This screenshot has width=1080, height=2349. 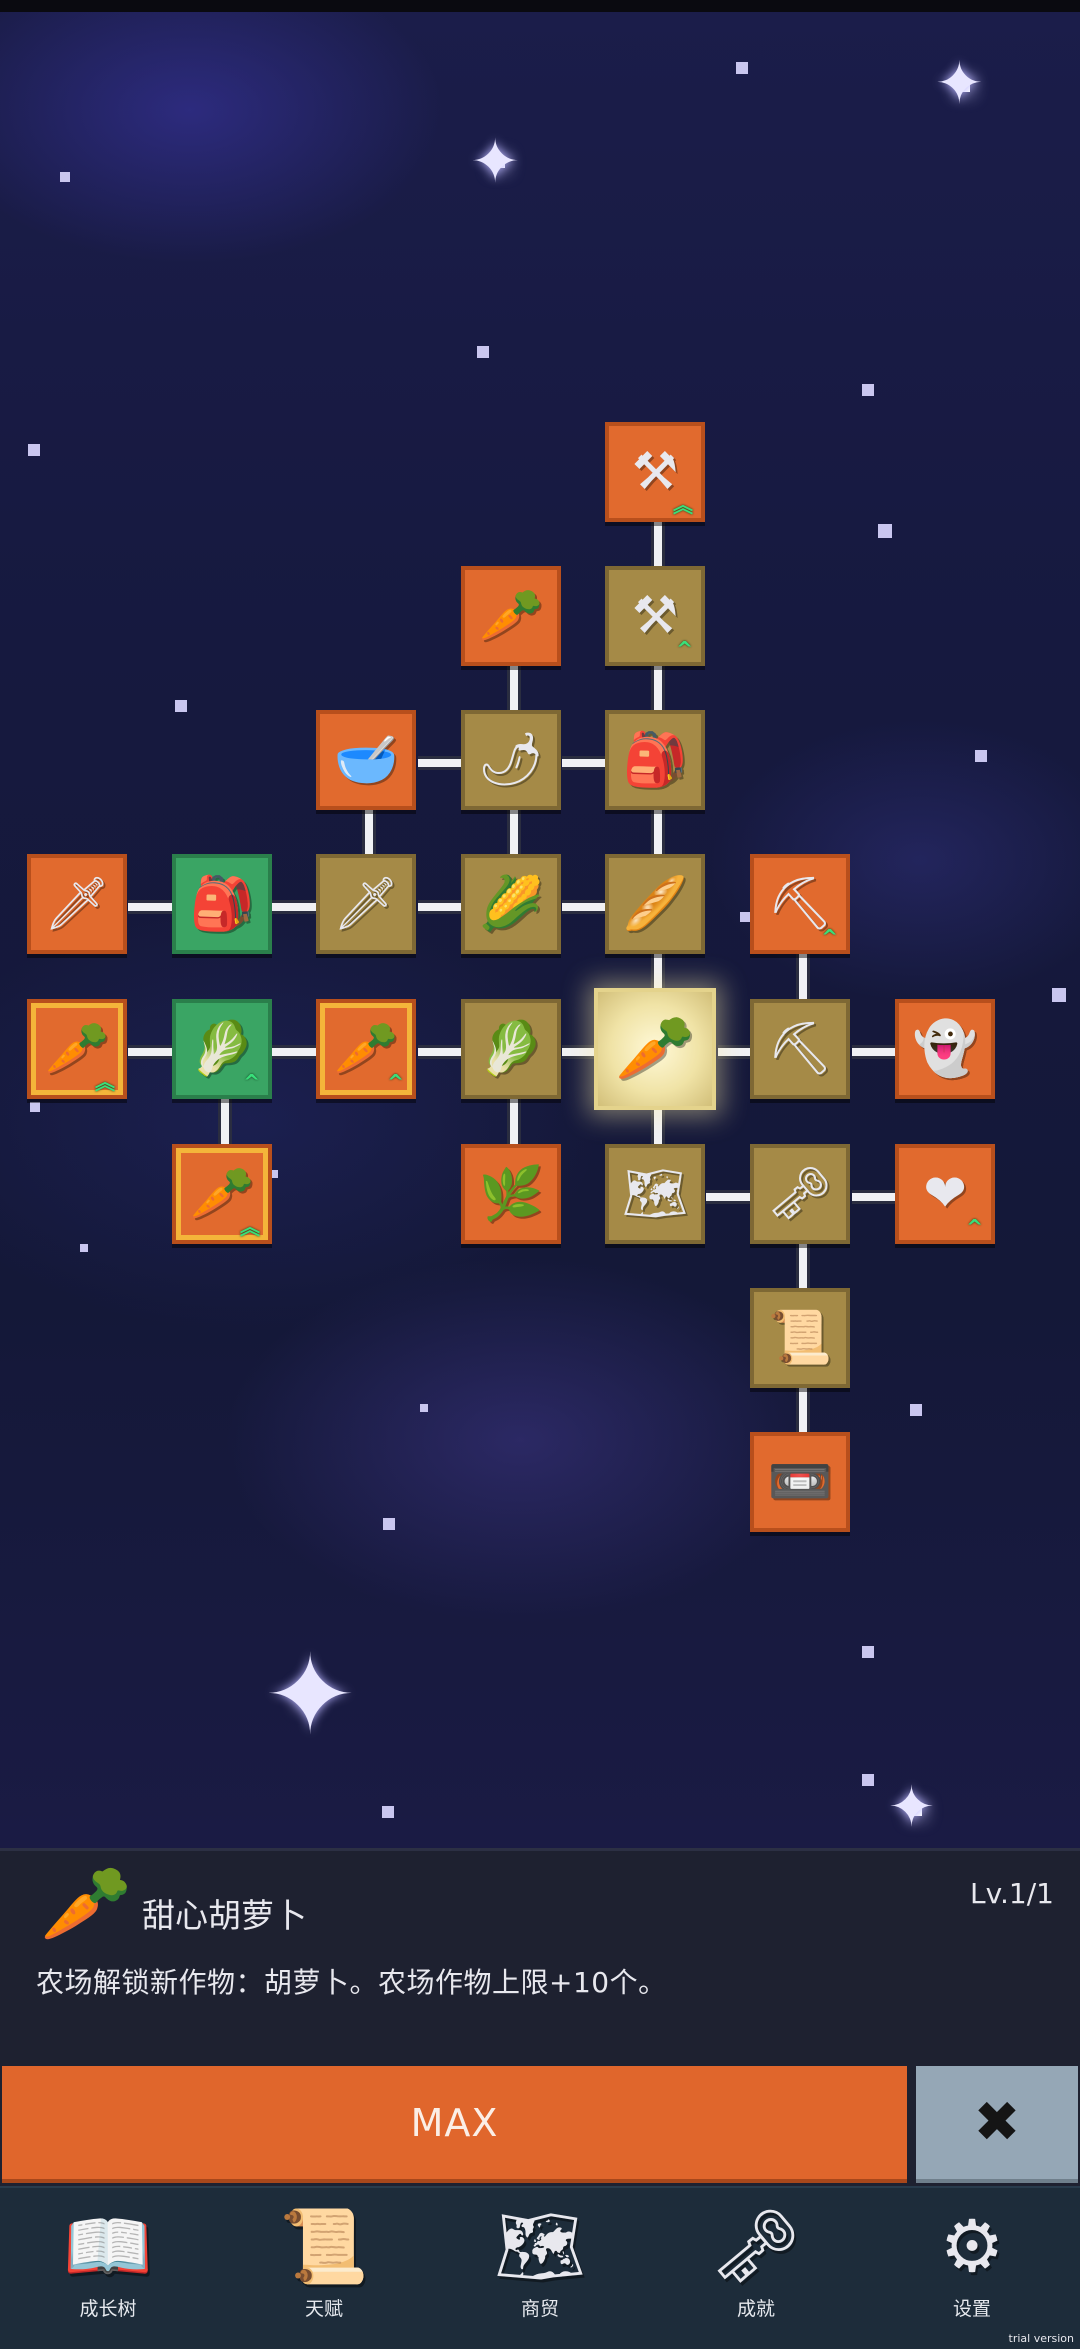 I want to click on skill-node-map: 🗺, so click(x=655, y=1194).